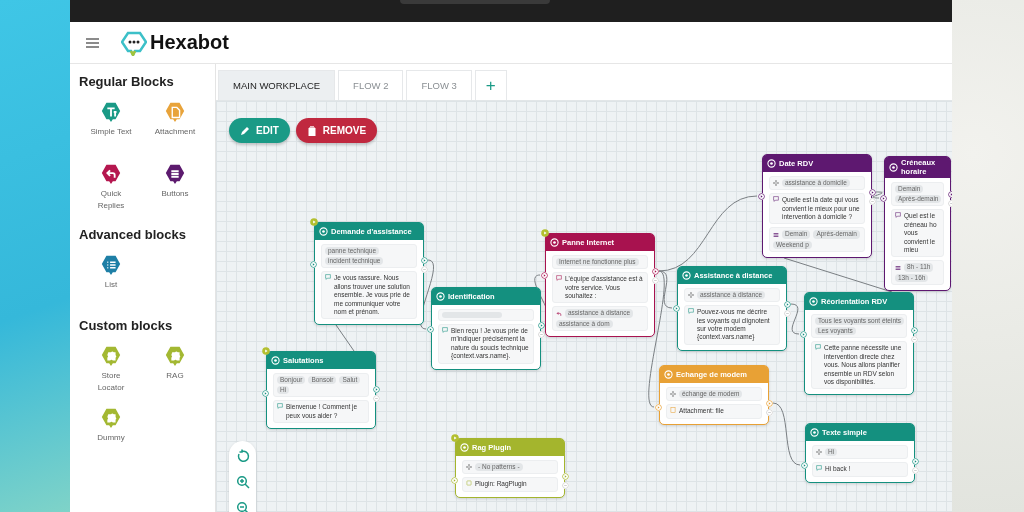 This screenshot has width=1024, height=512. Describe the element at coordinates (277, 85) in the screenshot. I see `flow-tab: MAIN WORKPLACE` at that location.